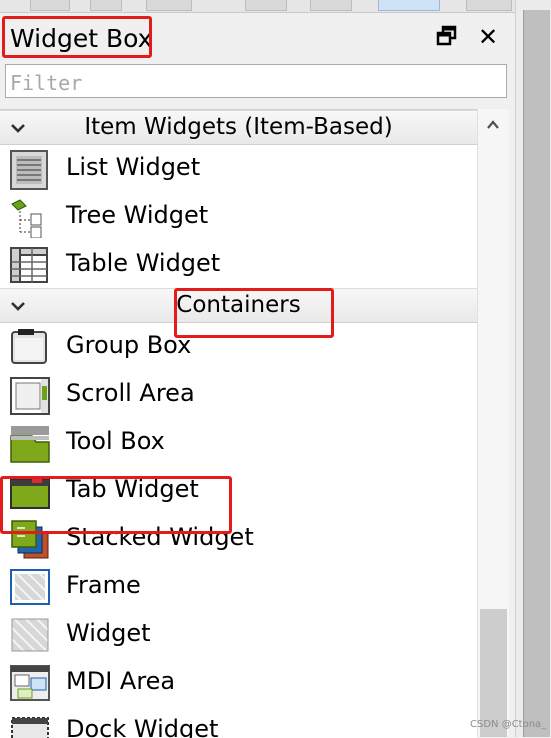  I want to click on side-panel-edge, so click(533, 368).